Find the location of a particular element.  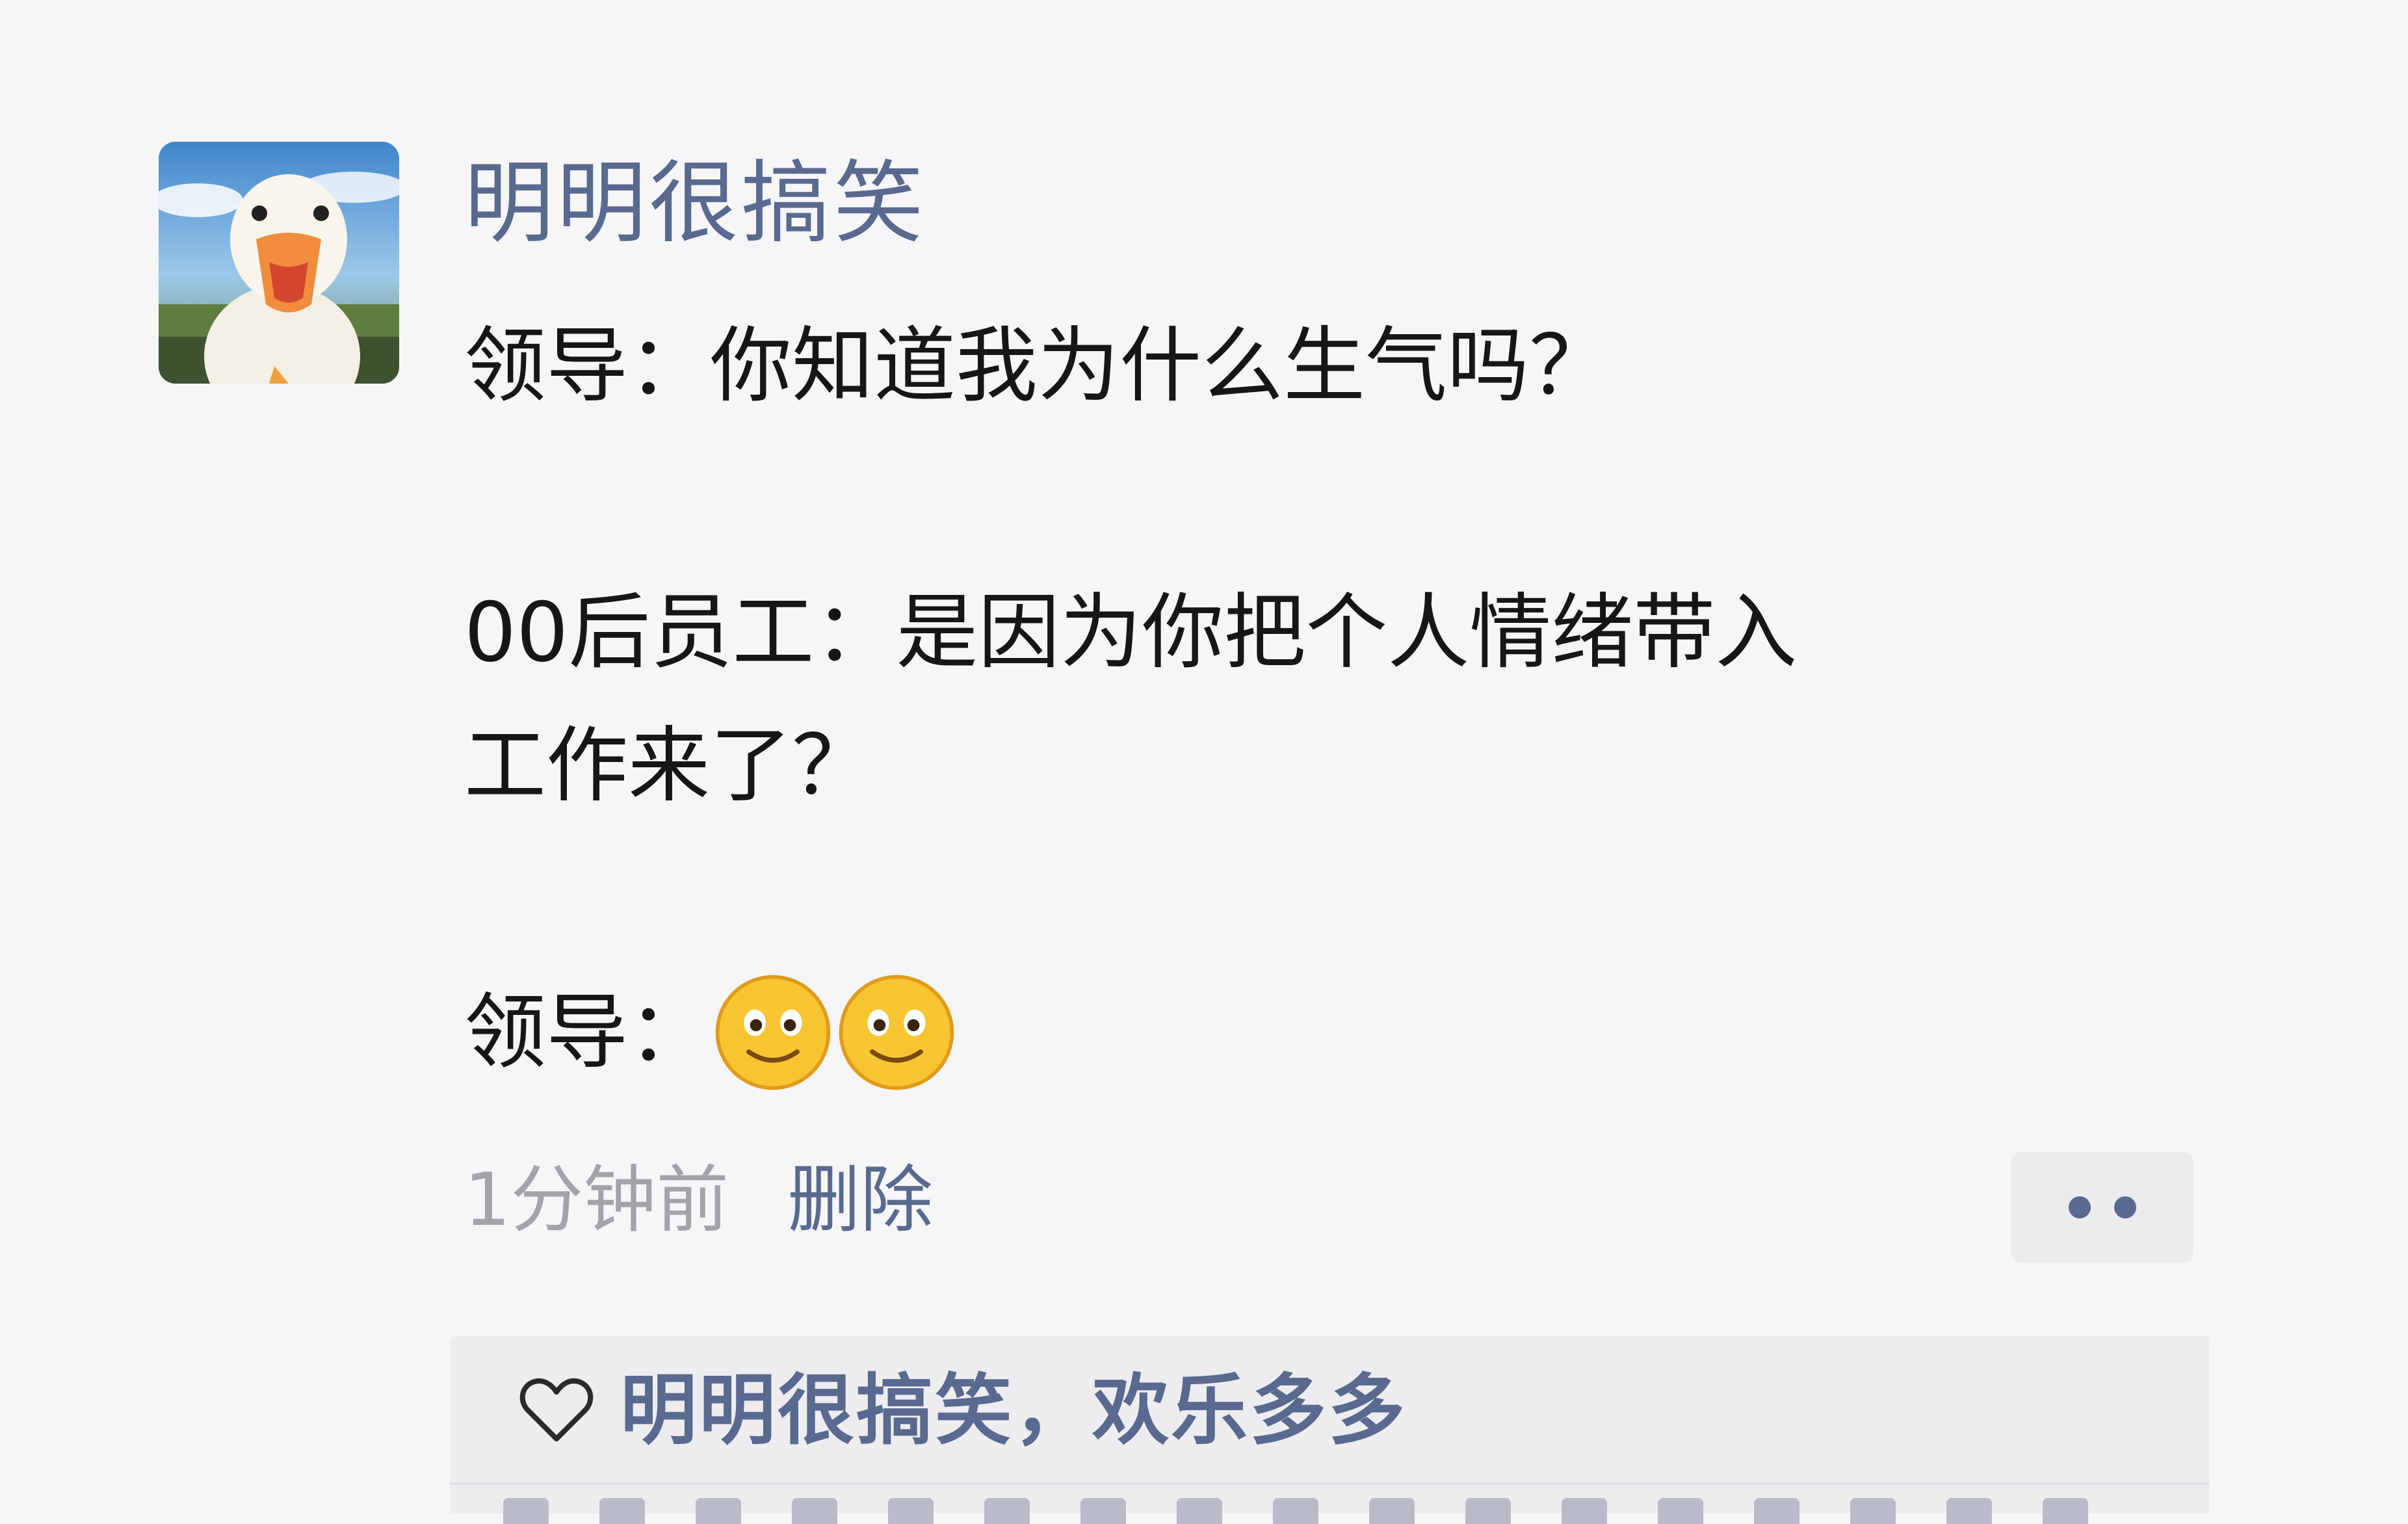

content-line-emoji: 领导： is located at coordinates (1325, 1032).